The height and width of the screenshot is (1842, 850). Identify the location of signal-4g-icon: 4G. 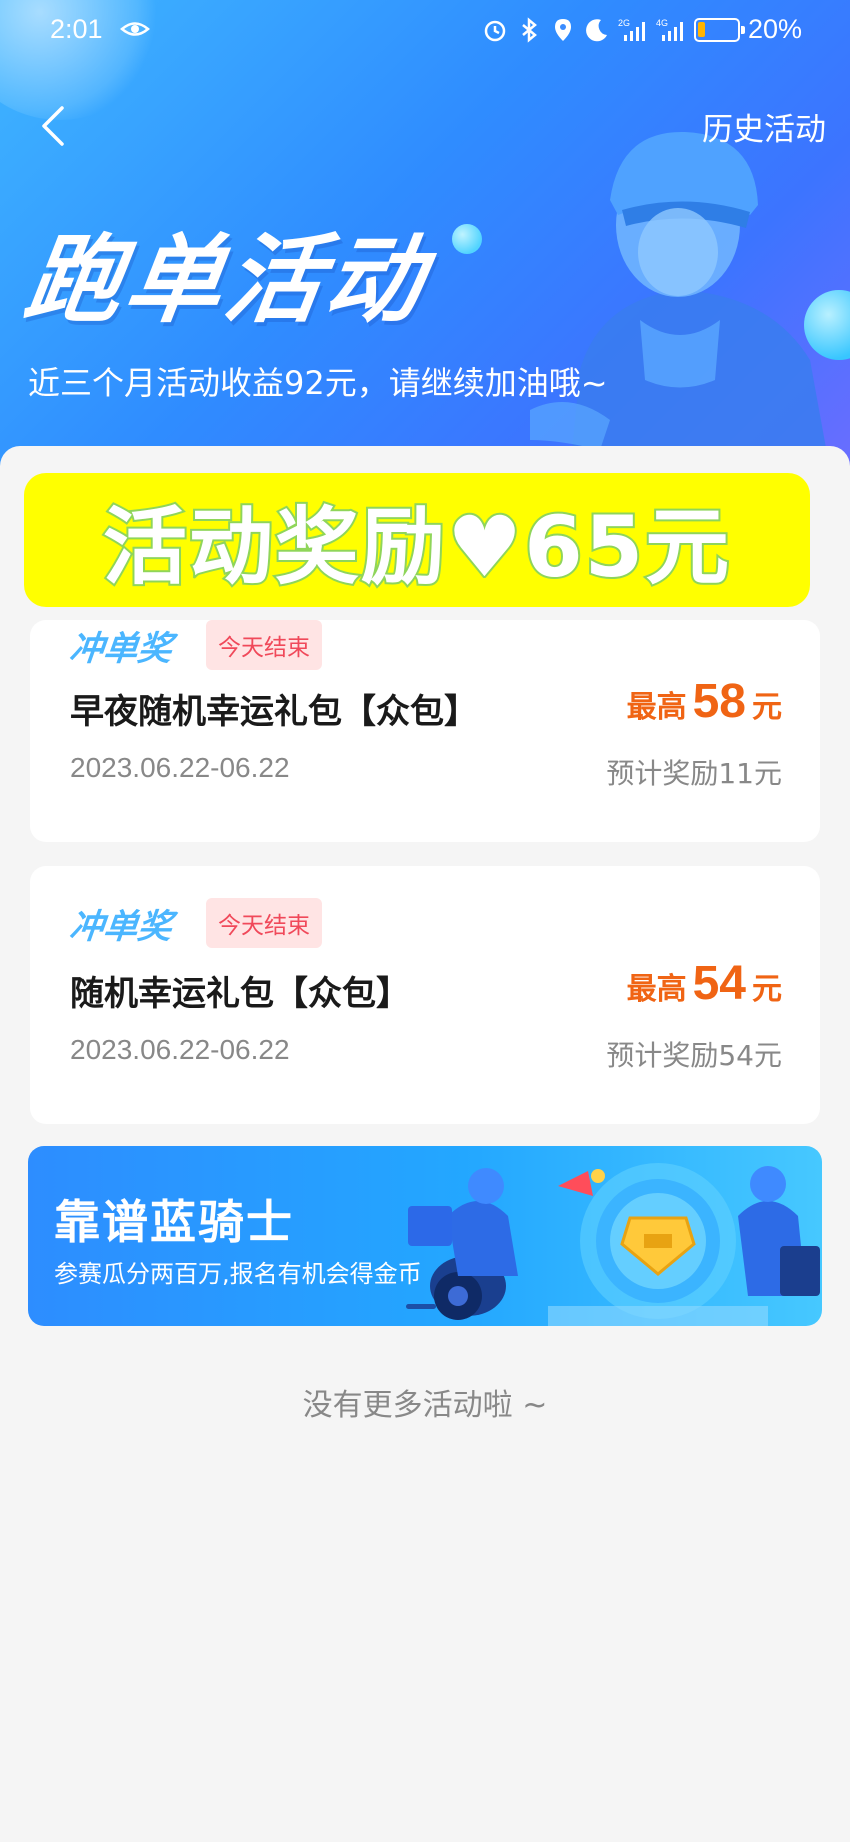
(669, 29).